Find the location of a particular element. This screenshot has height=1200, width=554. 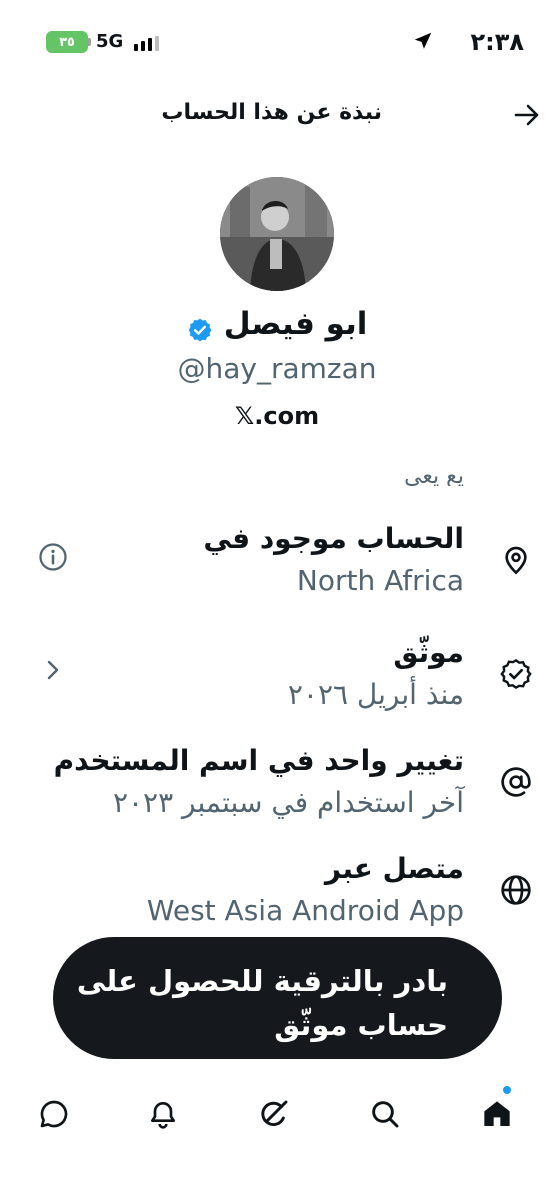

nav-search is located at coordinates (385, 1114).